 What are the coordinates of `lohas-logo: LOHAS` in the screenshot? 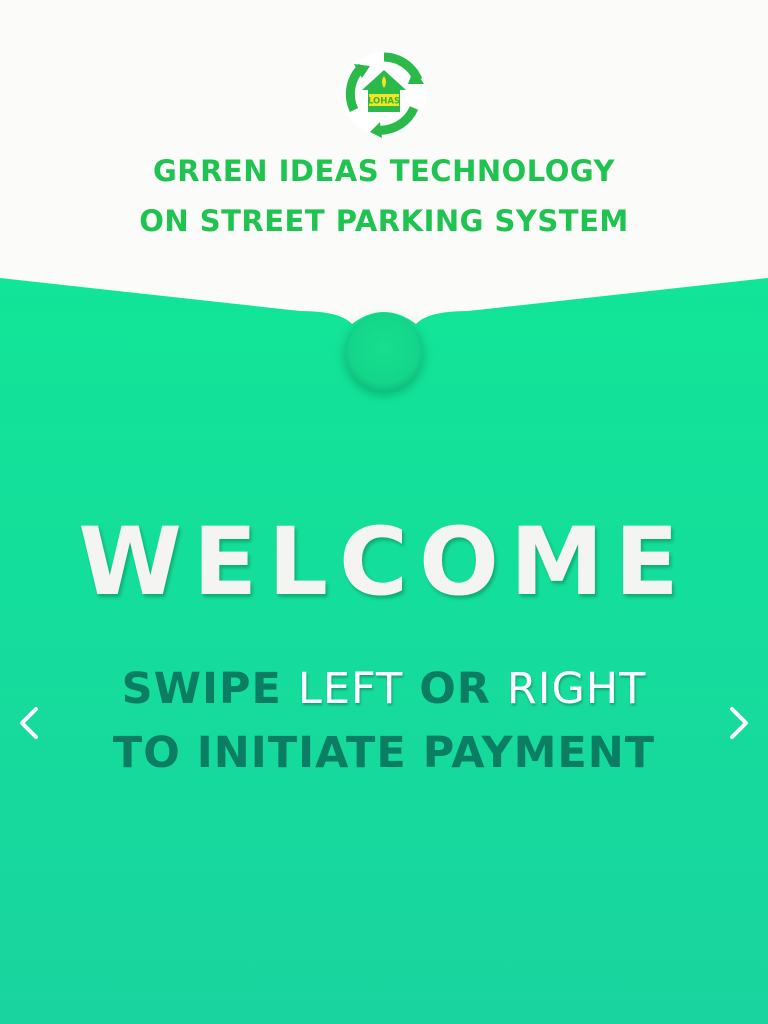 It's located at (384, 95).